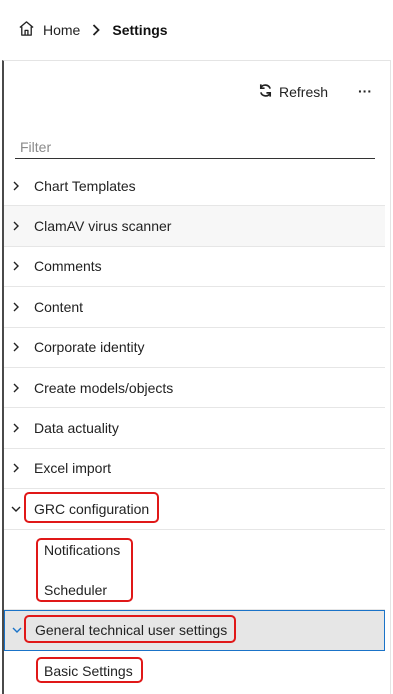 The image size is (393, 694). What do you see at coordinates (194, 469) in the screenshot?
I see `tree-node-excel-import: Excel import` at bounding box center [194, 469].